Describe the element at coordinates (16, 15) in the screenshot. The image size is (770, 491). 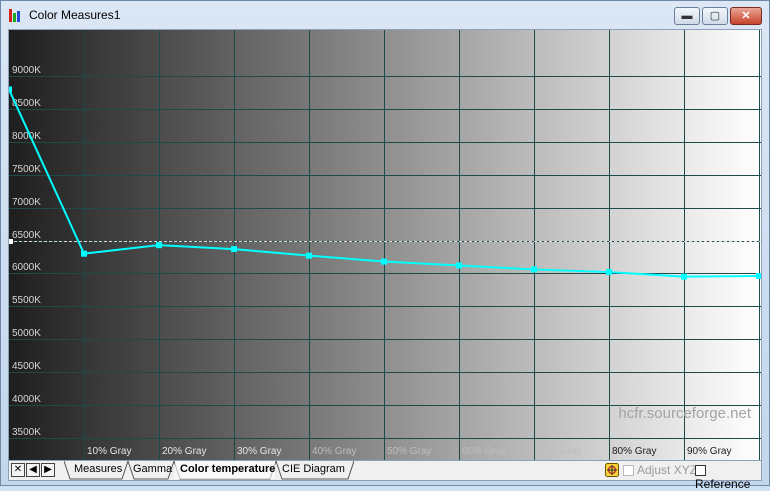
I see `chart-bars-icon` at that location.